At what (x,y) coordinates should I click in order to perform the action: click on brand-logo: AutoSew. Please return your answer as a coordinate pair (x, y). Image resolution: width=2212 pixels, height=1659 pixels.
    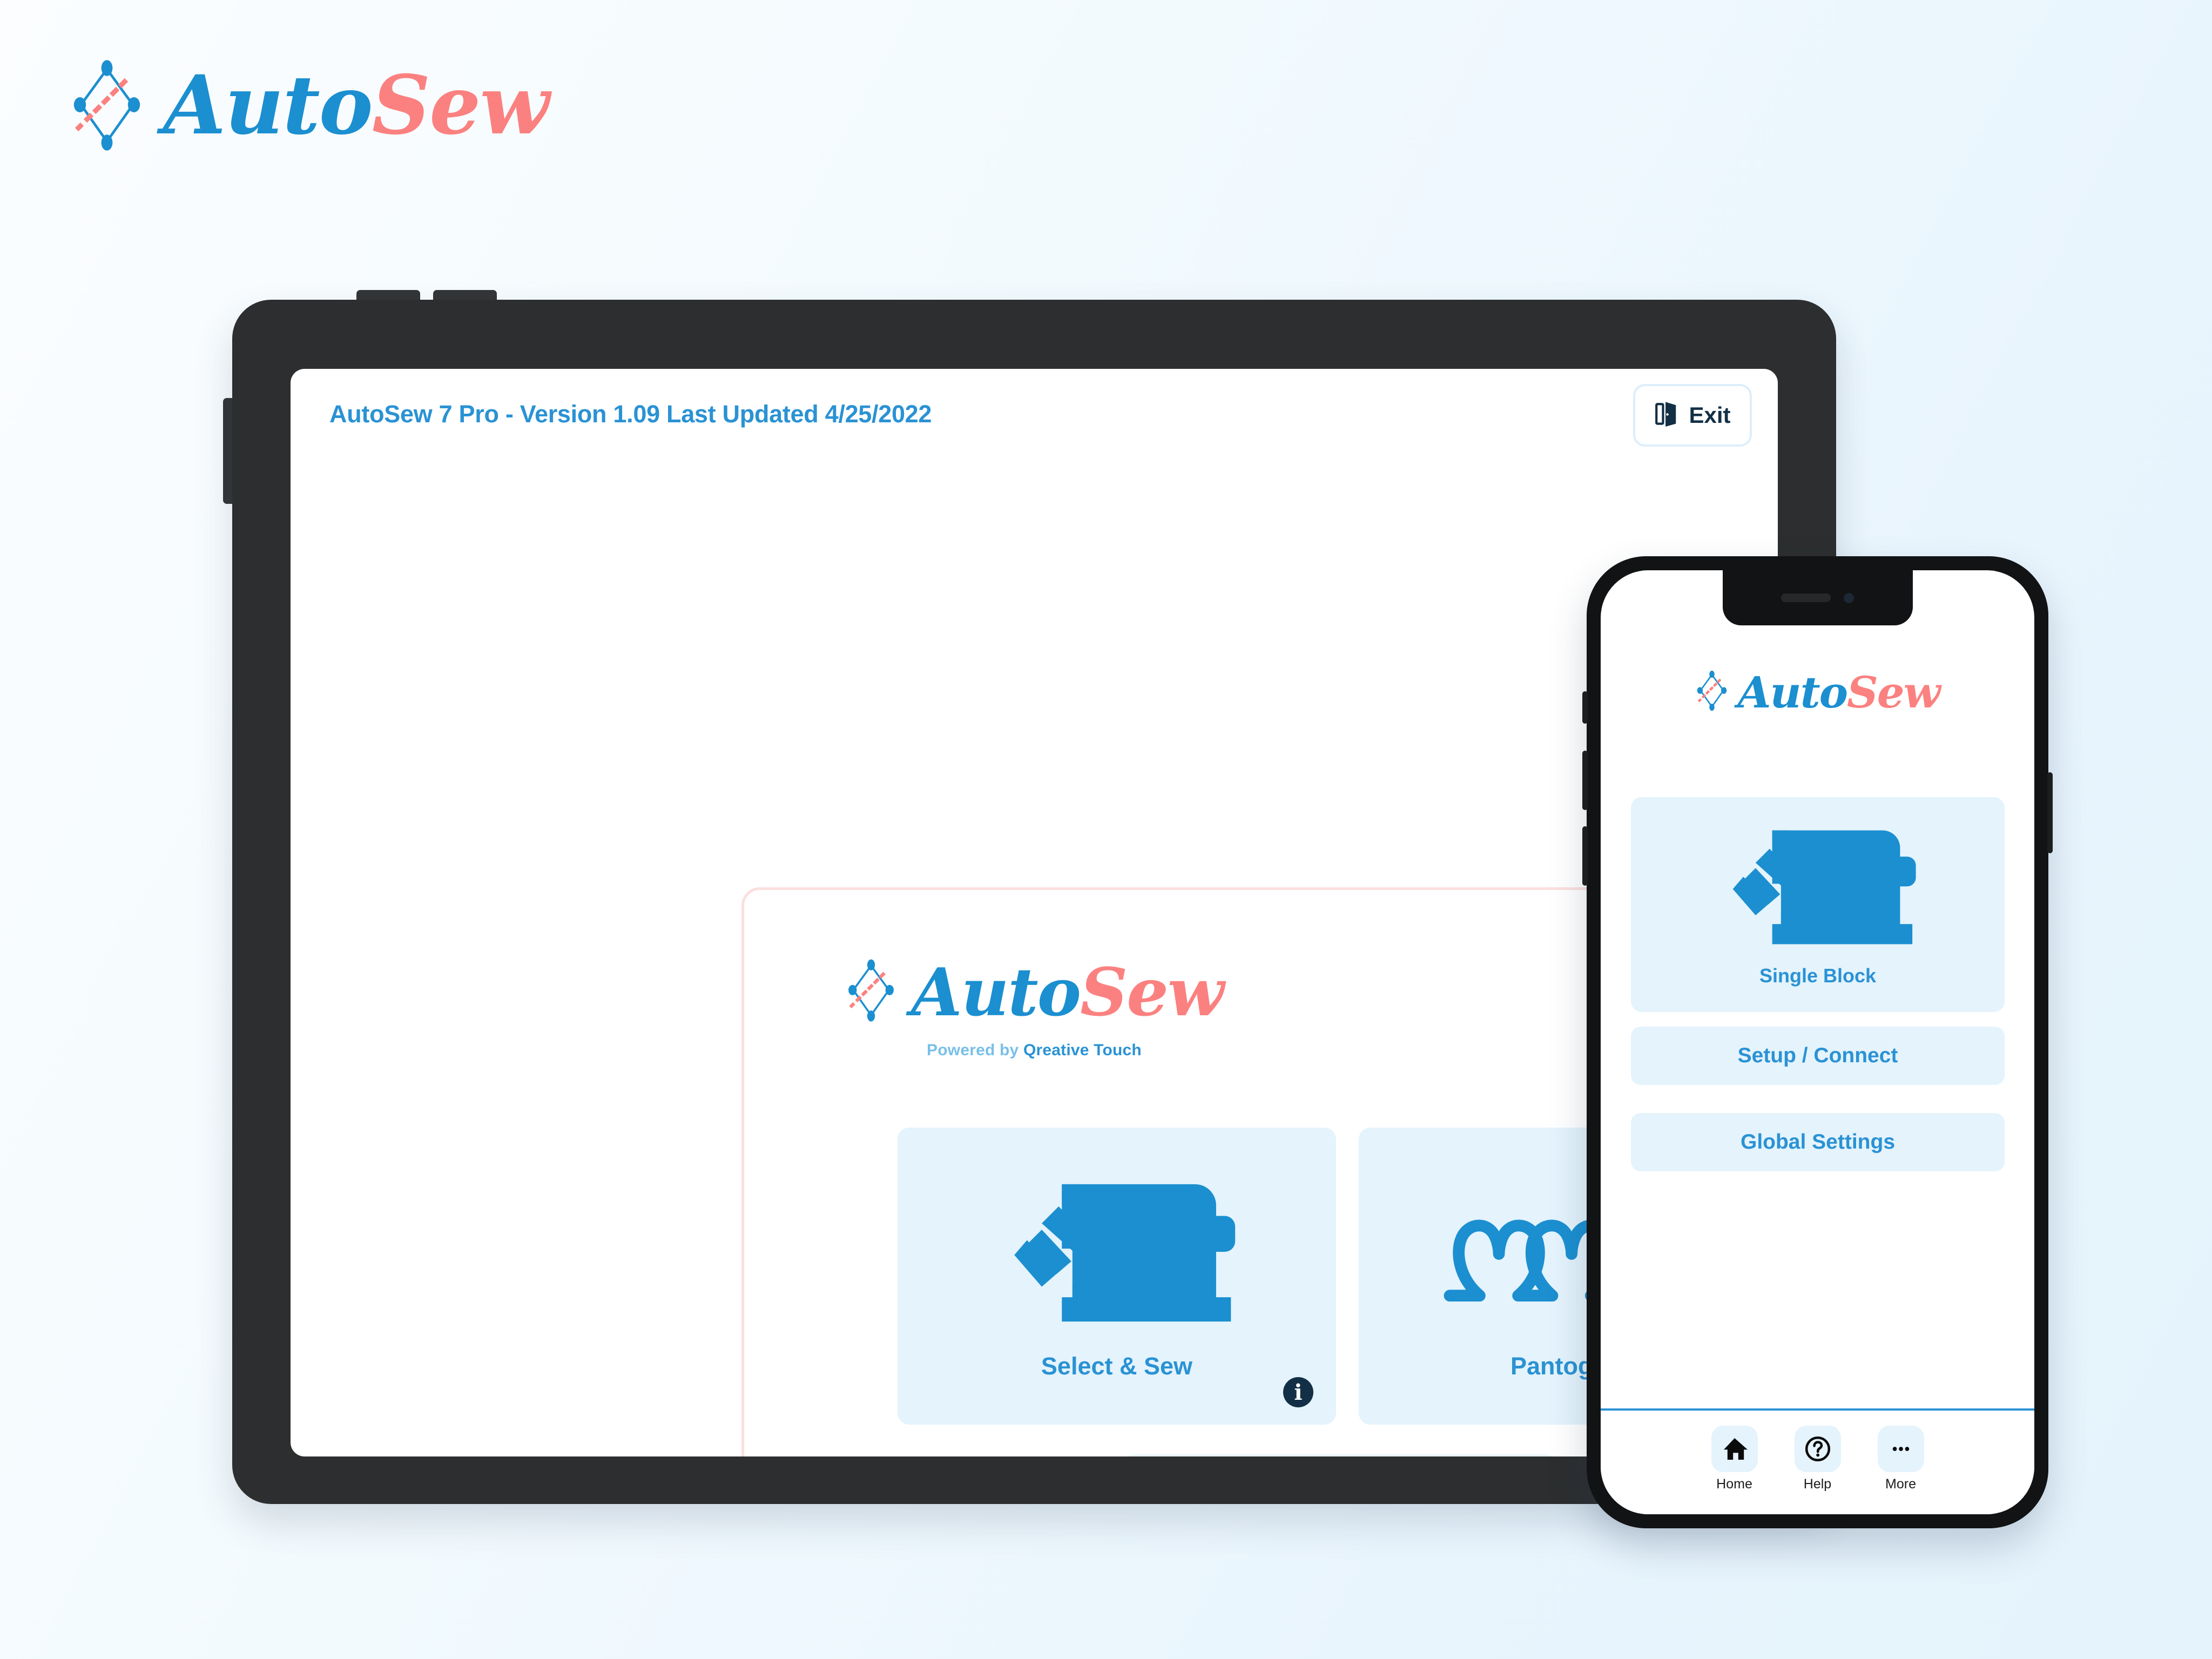
    Looking at the image, I should click on (309, 105).